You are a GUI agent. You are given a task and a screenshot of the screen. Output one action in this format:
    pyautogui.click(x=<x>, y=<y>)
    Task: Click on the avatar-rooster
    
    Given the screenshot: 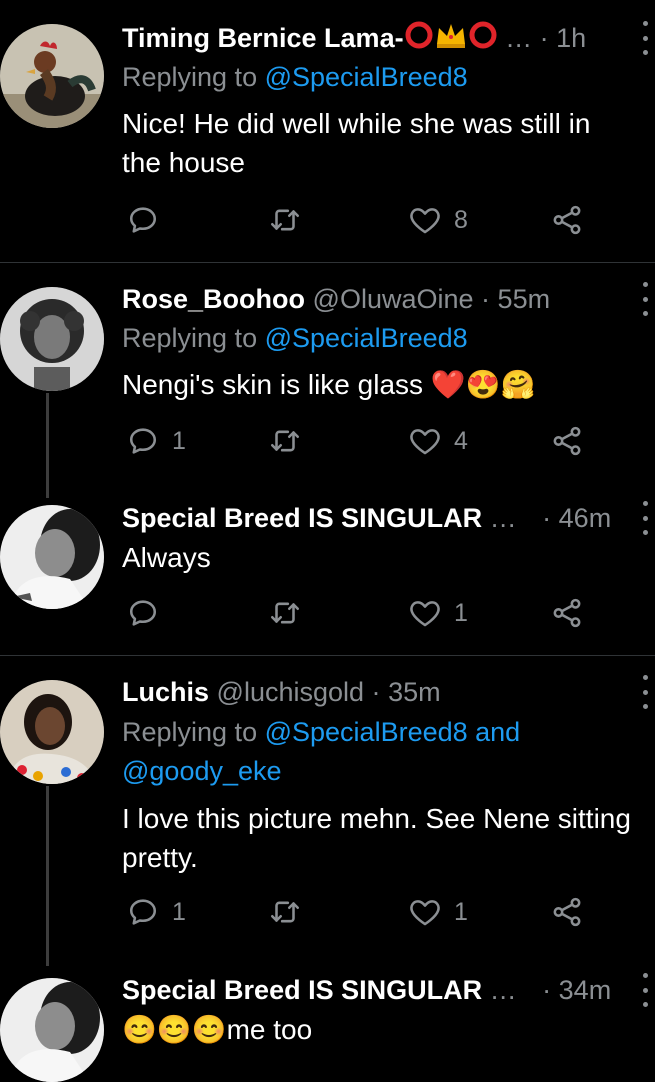 What is the action you would take?
    pyautogui.click(x=52, y=76)
    